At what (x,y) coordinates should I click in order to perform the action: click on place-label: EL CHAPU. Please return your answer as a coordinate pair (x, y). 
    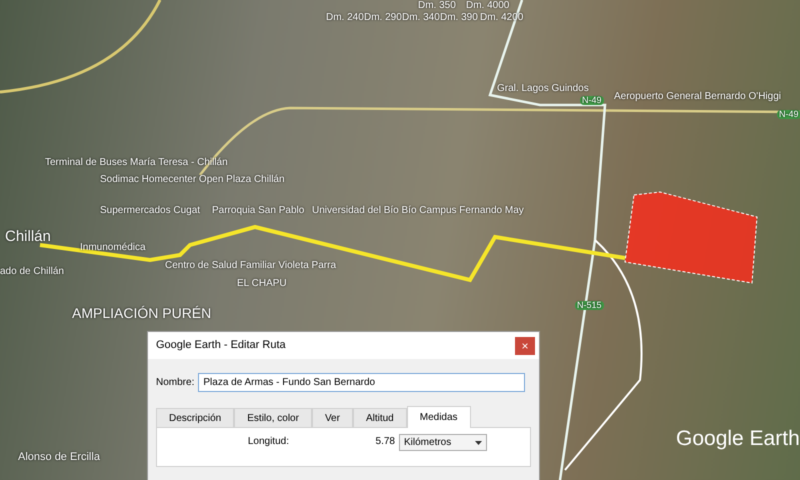
    Looking at the image, I should click on (262, 284).